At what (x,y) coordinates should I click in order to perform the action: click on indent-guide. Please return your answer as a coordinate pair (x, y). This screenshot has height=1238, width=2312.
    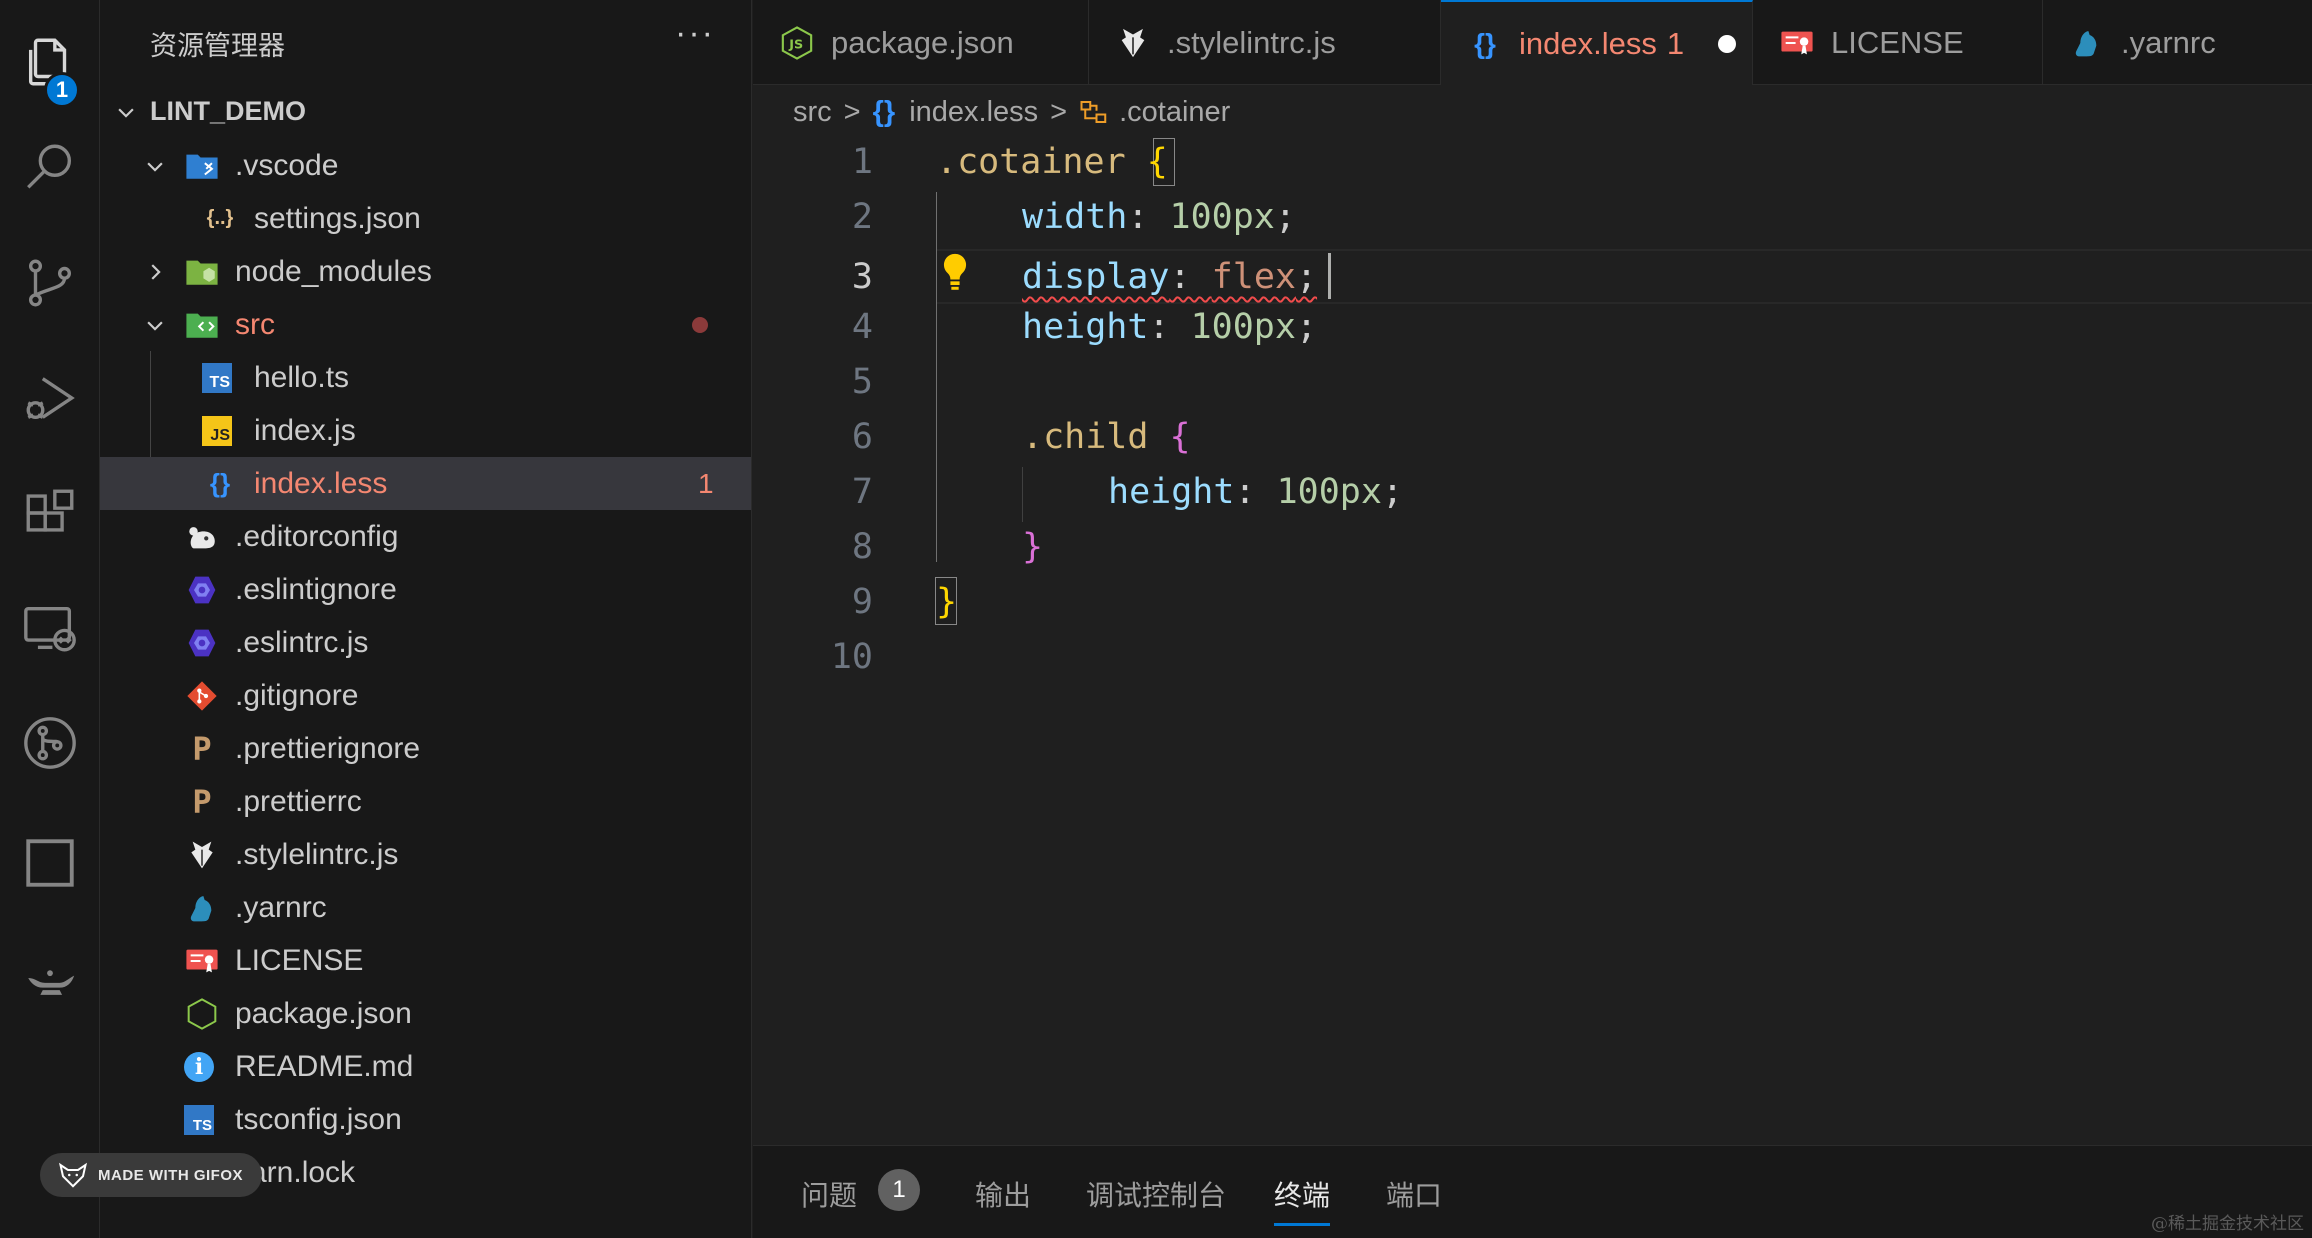
    Looking at the image, I should click on (1022, 494).